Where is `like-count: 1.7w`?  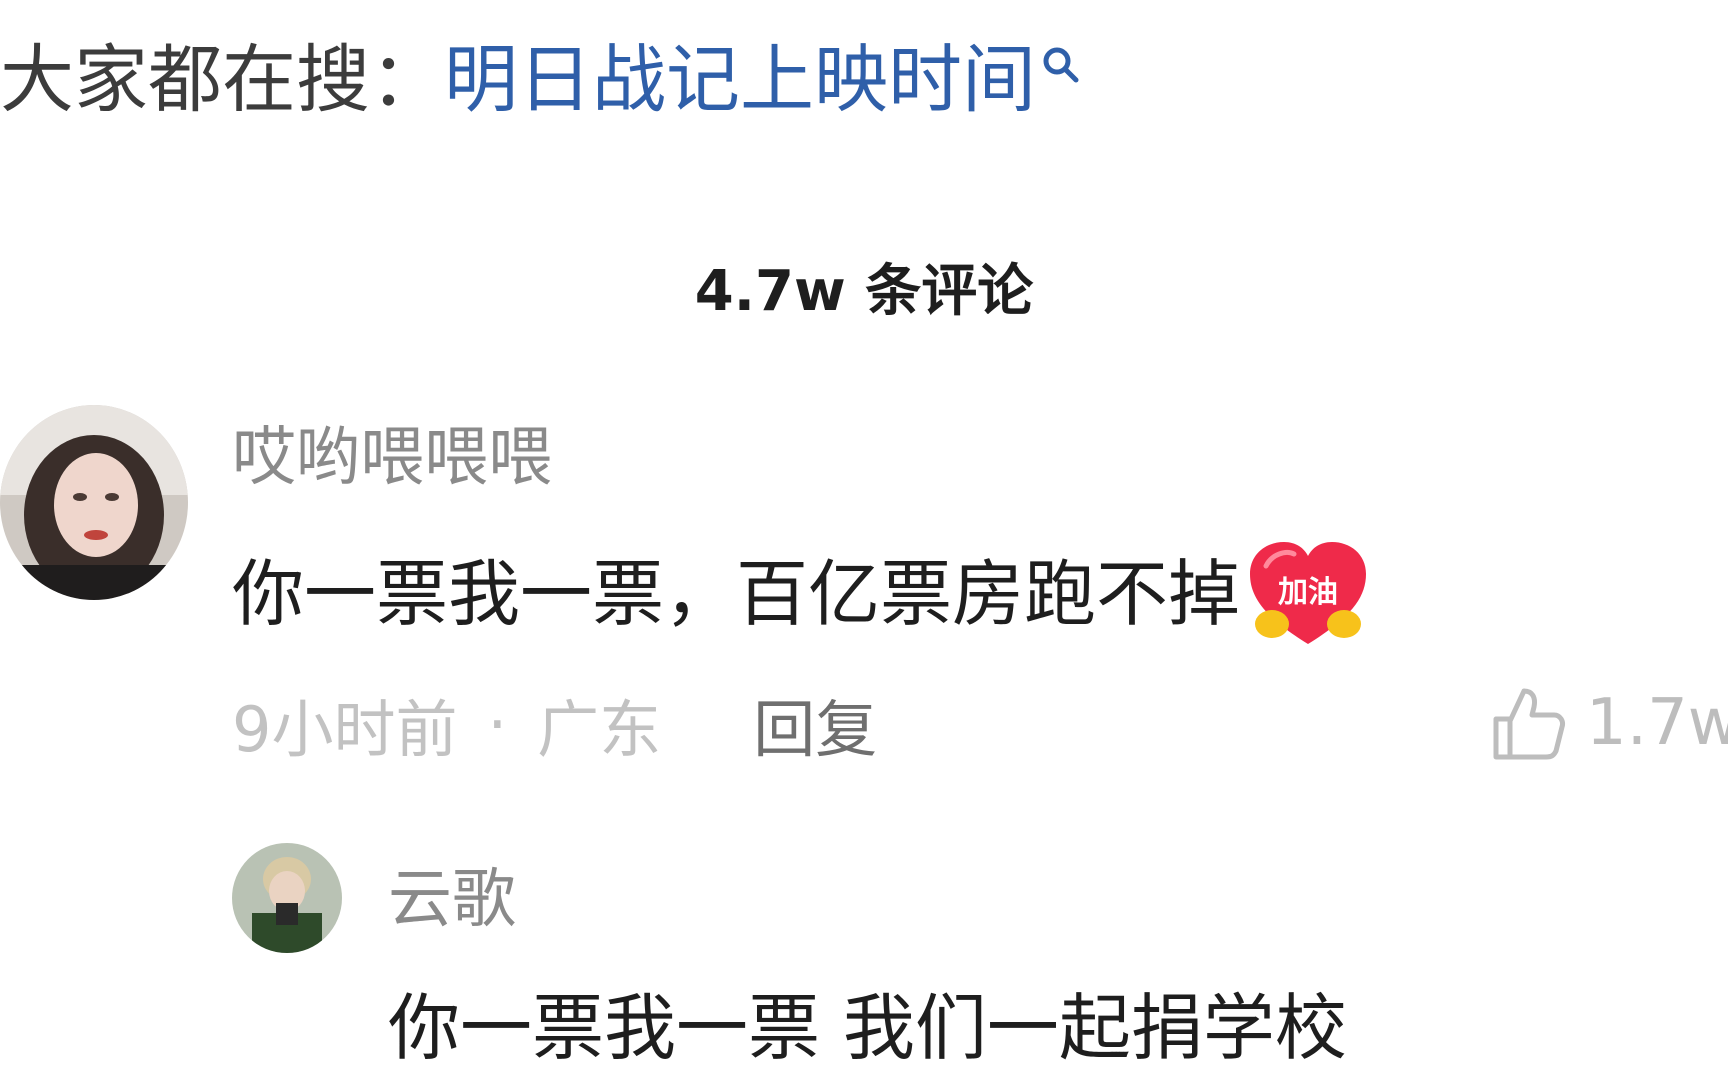 like-count: 1.7w is located at coordinates (1657, 723).